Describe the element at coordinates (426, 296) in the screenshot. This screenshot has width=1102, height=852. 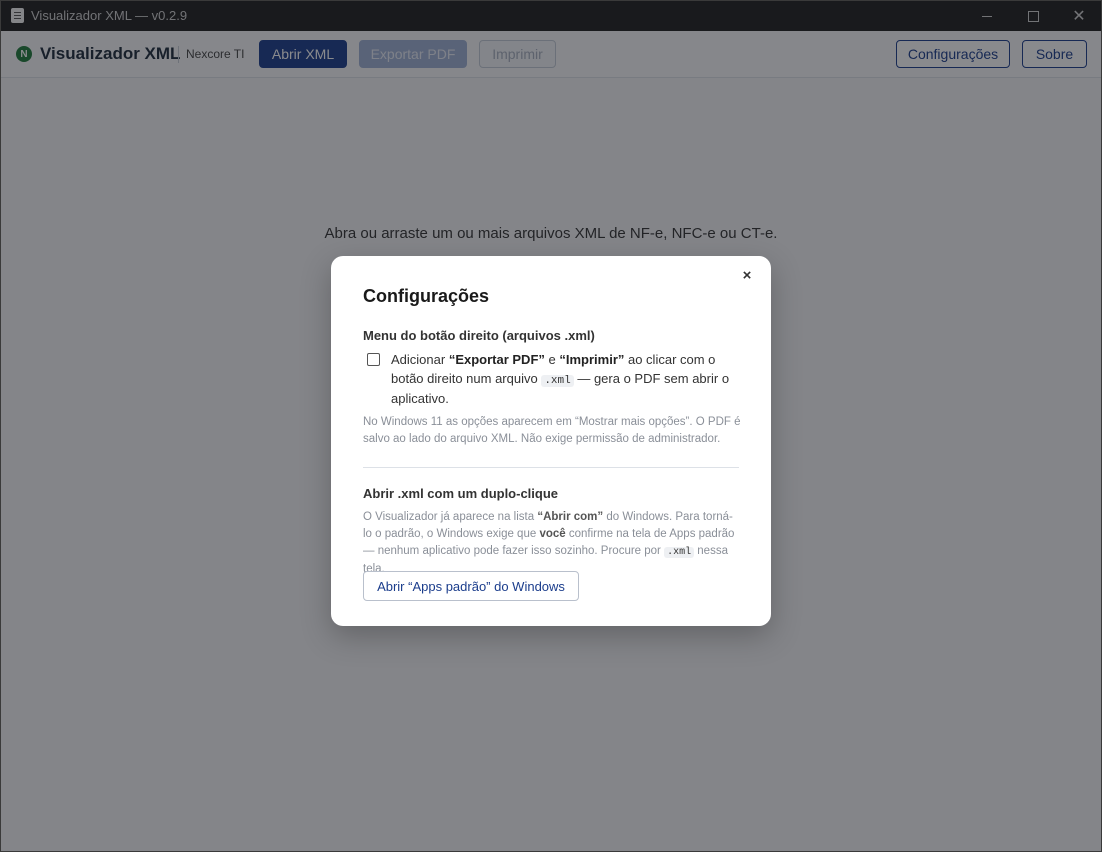
I see `dialog-title: Configurações` at that location.